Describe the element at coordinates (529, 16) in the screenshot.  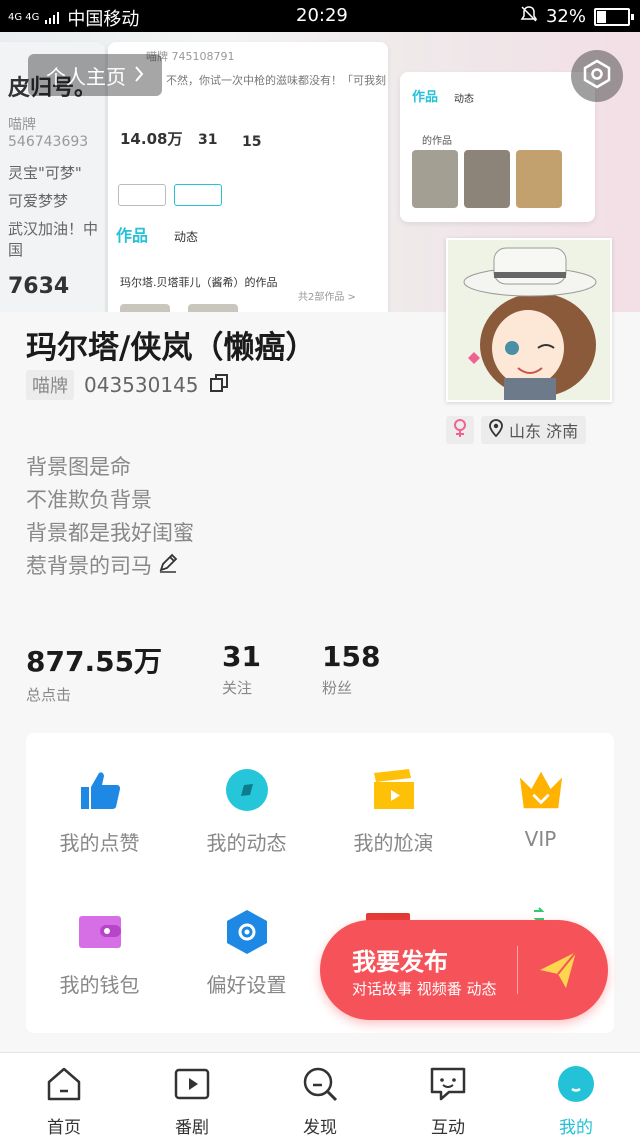
I see `mute-bell-icon` at that location.